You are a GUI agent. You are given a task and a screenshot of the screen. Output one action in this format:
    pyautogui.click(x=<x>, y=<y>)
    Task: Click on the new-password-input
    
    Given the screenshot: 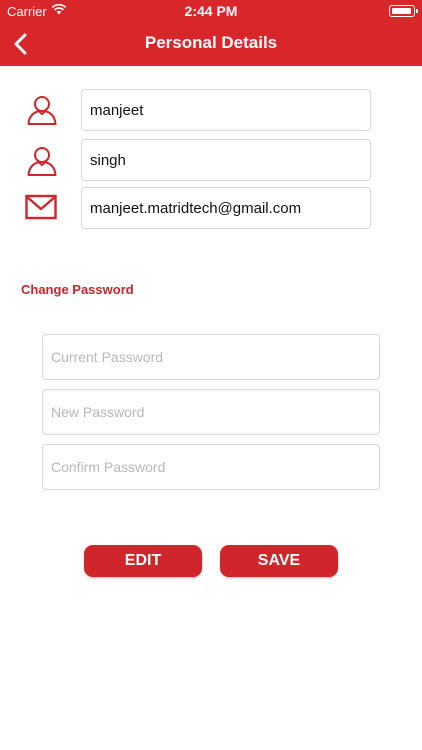 What is the action you would take?
    pyautogui.click(x=211, y=412)
    